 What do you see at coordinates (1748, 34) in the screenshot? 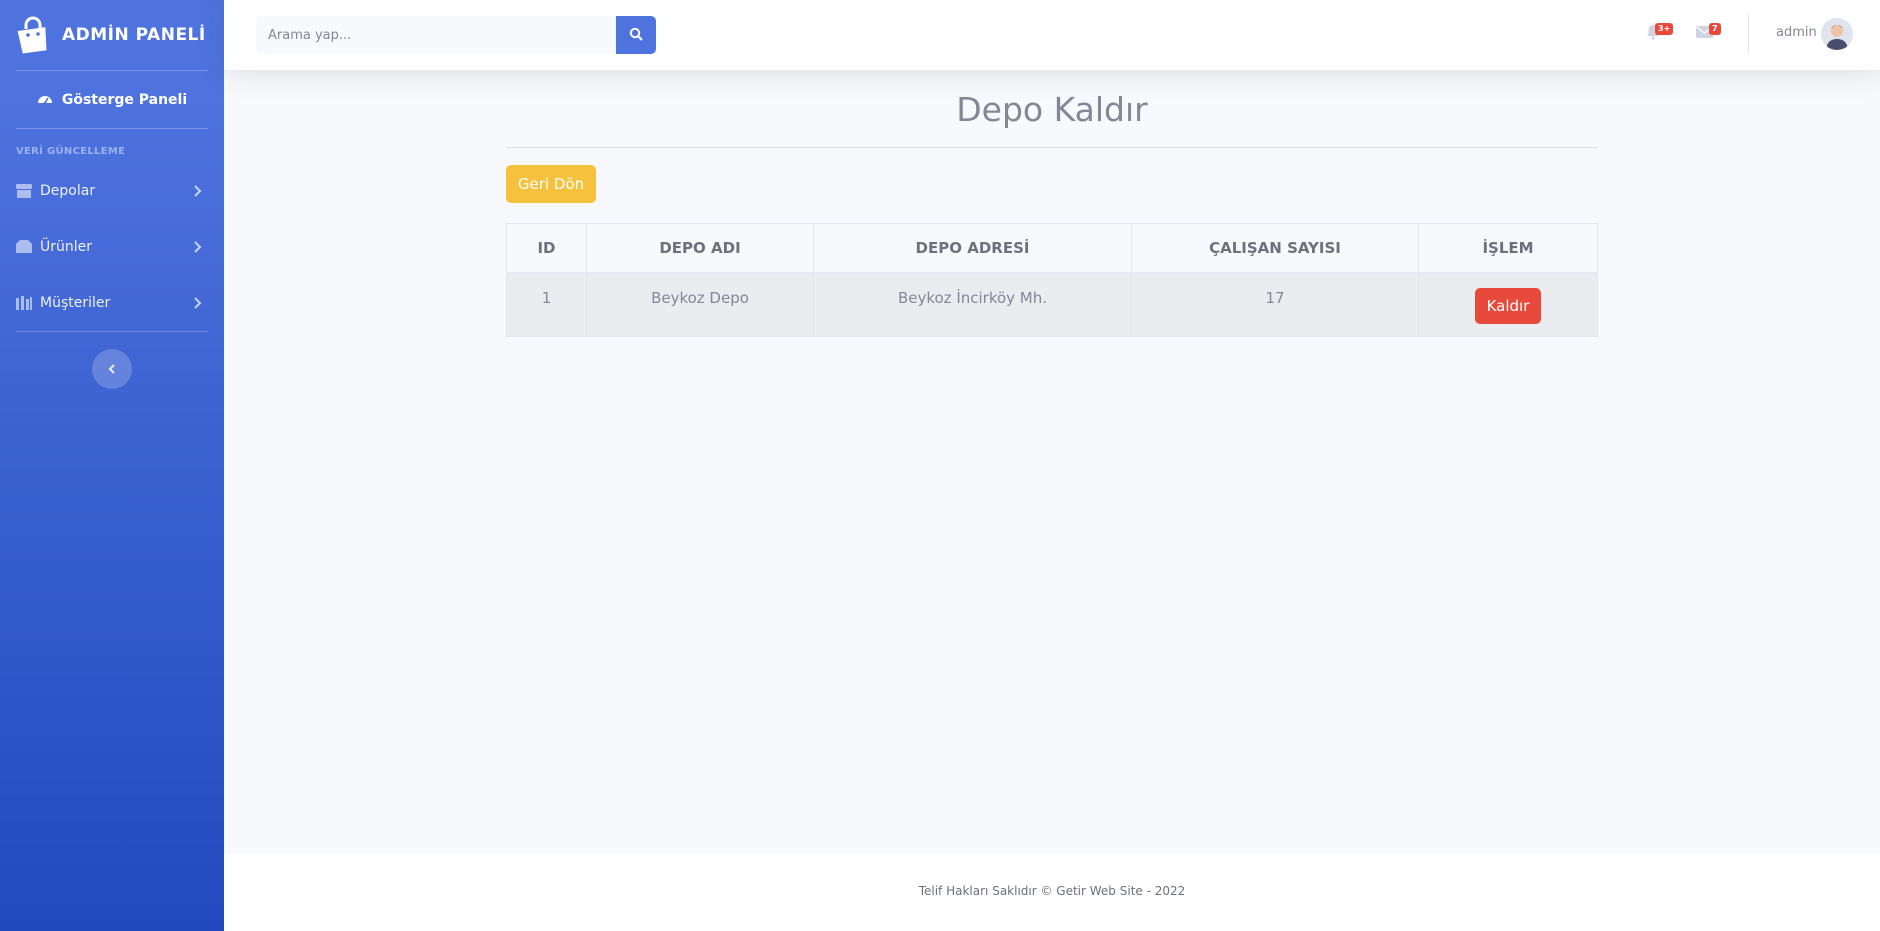
I see `topbar-divider` at bounding box center [1748, 34].